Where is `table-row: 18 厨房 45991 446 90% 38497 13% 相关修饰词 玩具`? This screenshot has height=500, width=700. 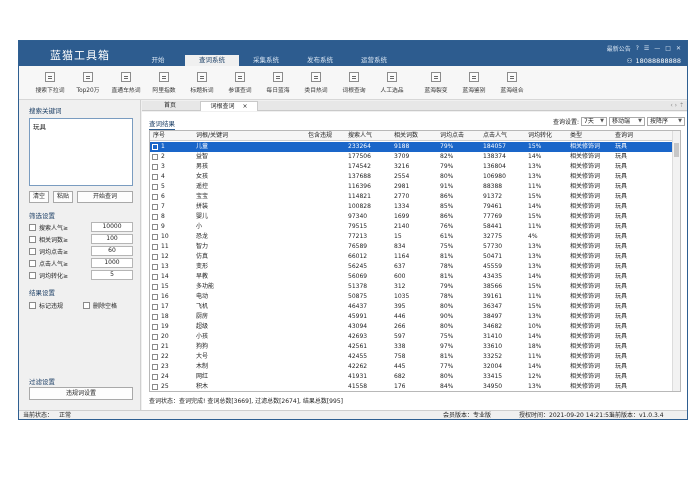 table-row: 18 厨房 45991 446 90% 38497 13% 相关修饰词 玩具 is located at coordinates (411, 317).